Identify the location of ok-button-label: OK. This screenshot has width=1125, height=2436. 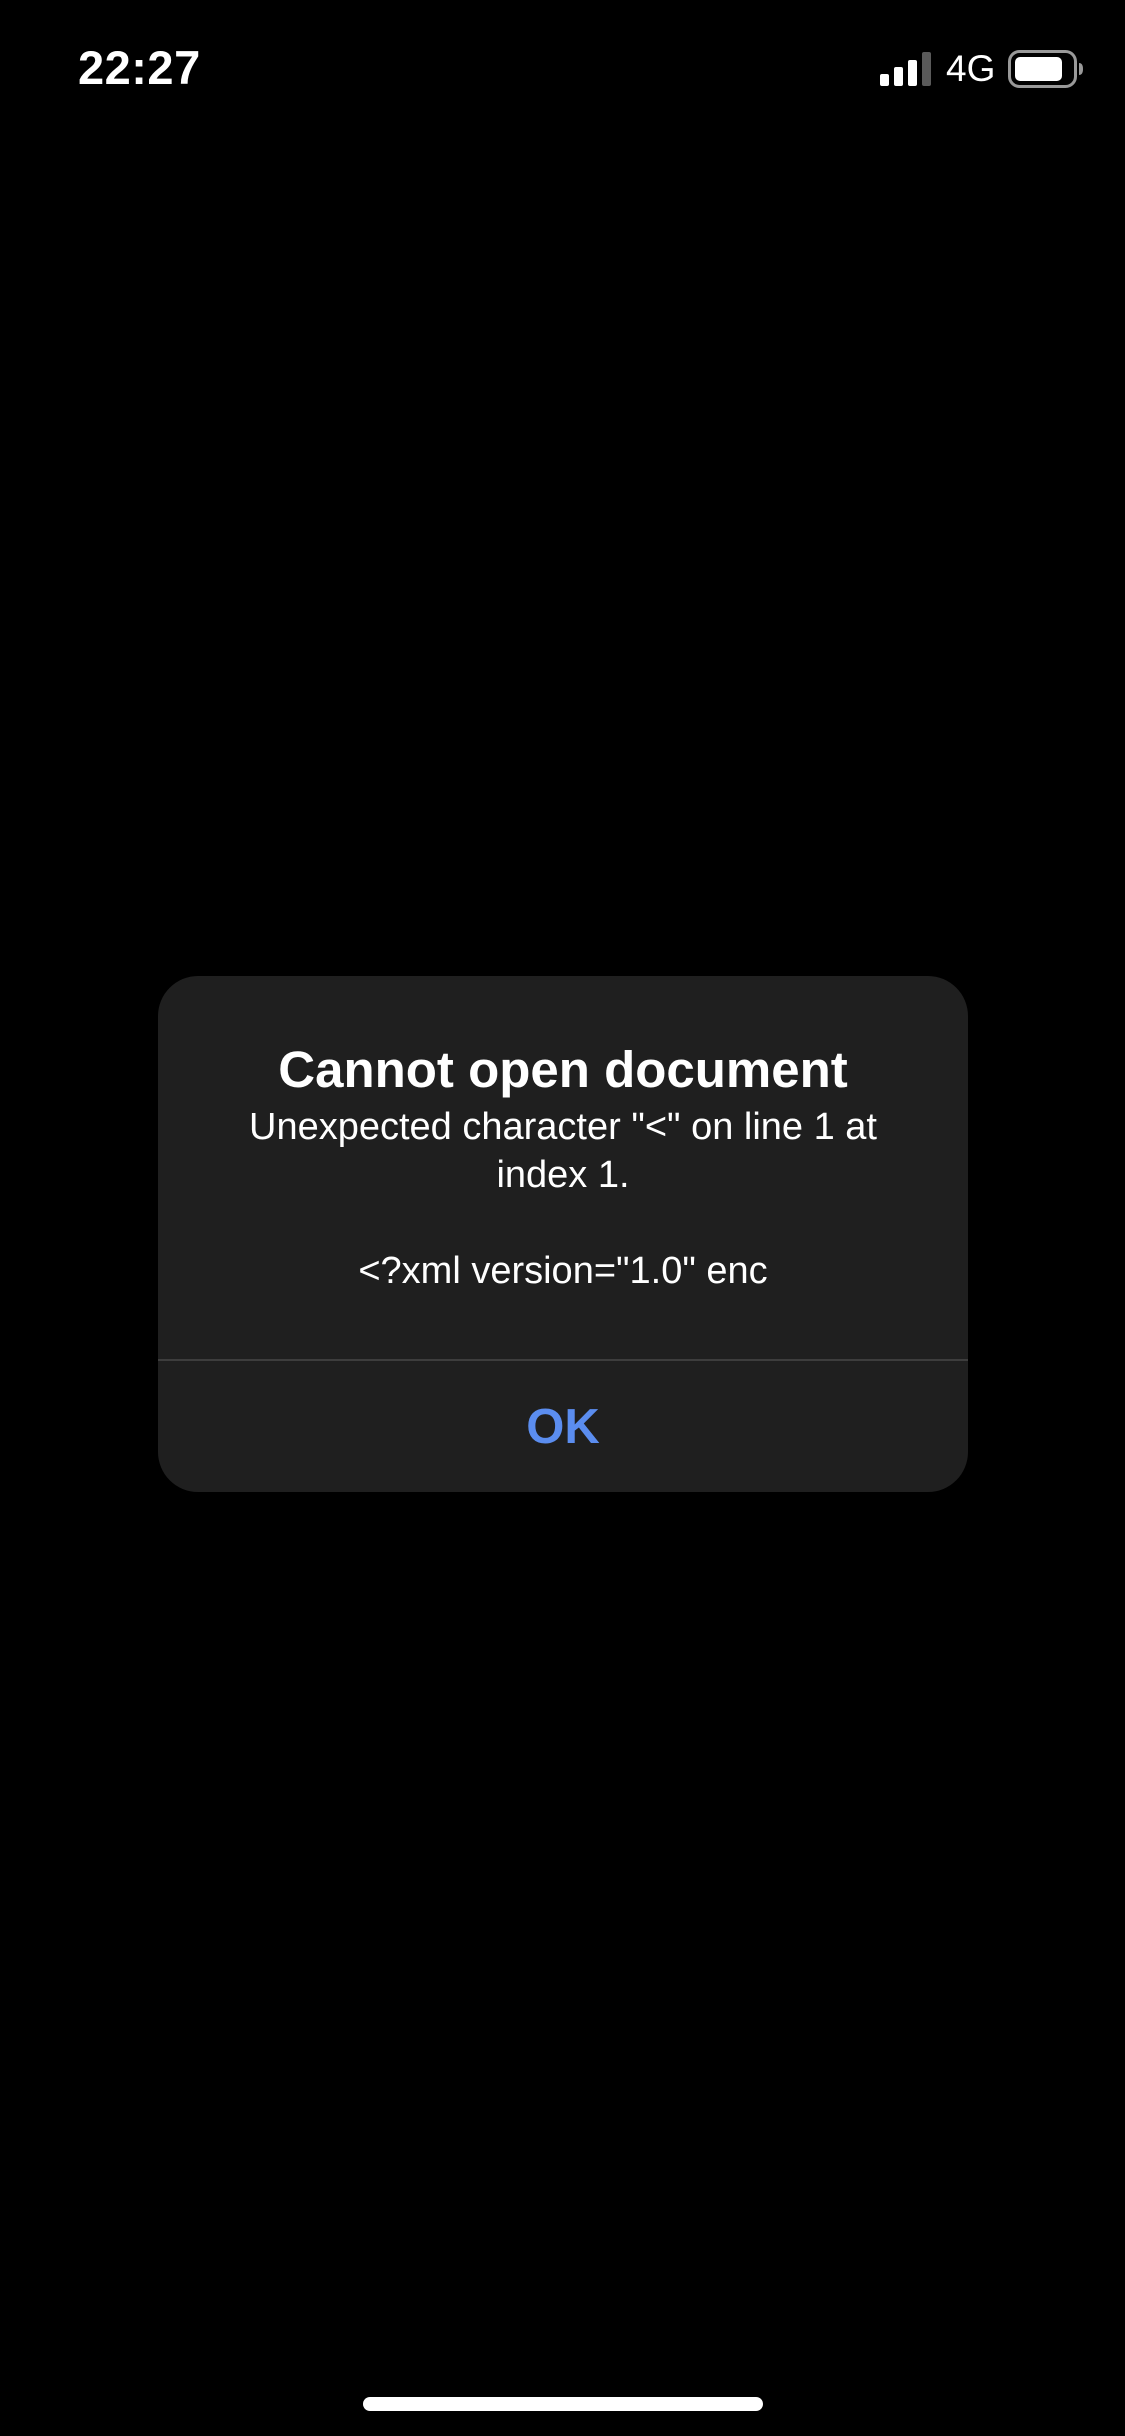
(563, 1426).